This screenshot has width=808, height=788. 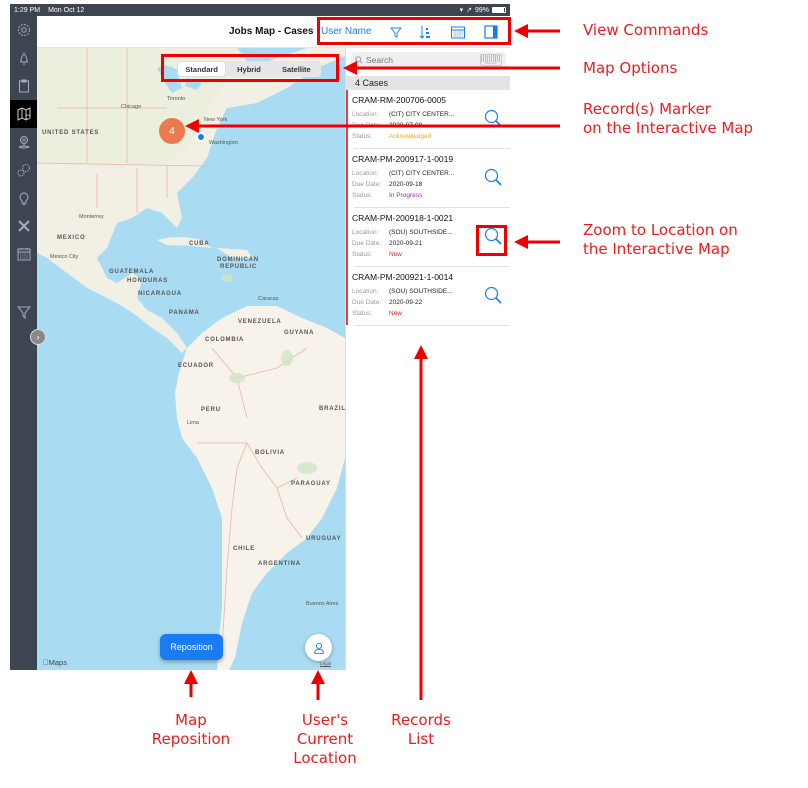 I want to click on annotation-line: Records, so click(x=421, y=720).